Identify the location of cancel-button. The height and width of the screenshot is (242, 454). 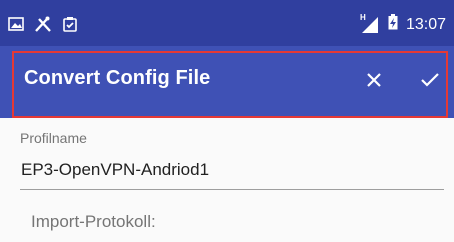
(374, 82).